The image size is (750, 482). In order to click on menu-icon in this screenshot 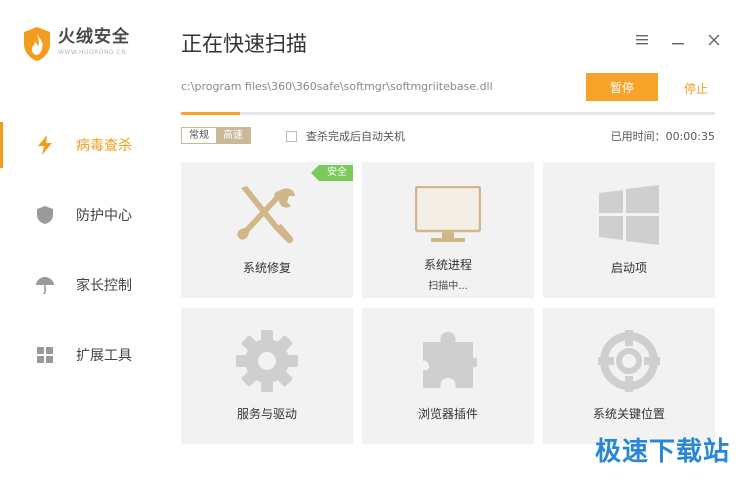, I will do `click(642, 40)`.